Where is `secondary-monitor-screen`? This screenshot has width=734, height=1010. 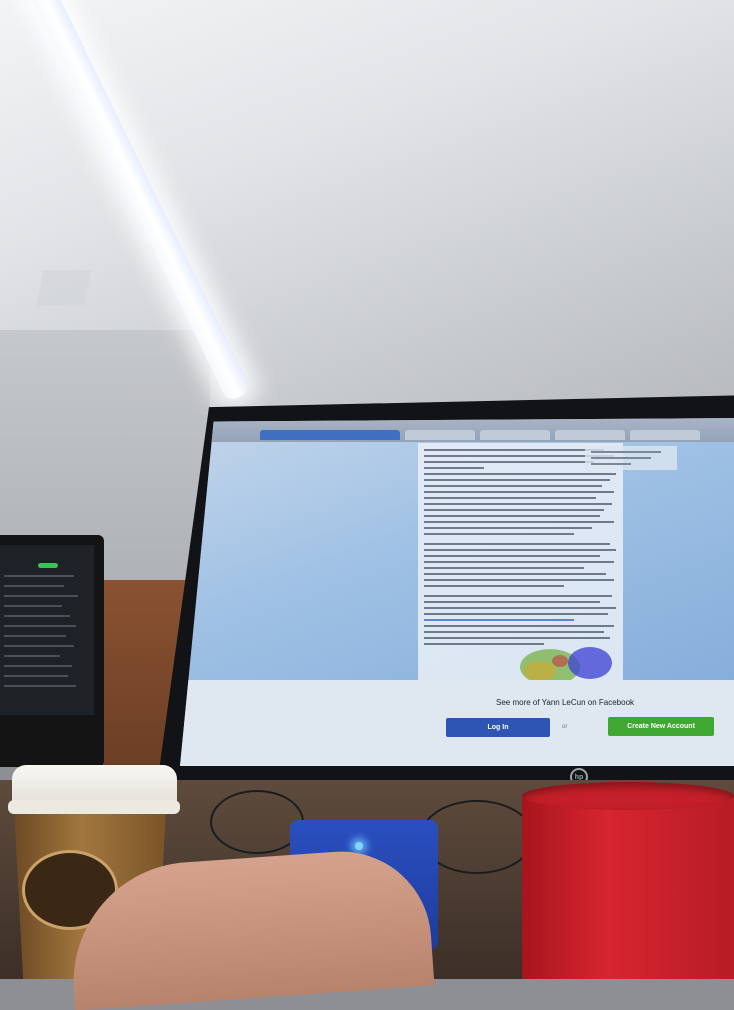 secondary-monitor-screen is located at coordinates (47, 630).